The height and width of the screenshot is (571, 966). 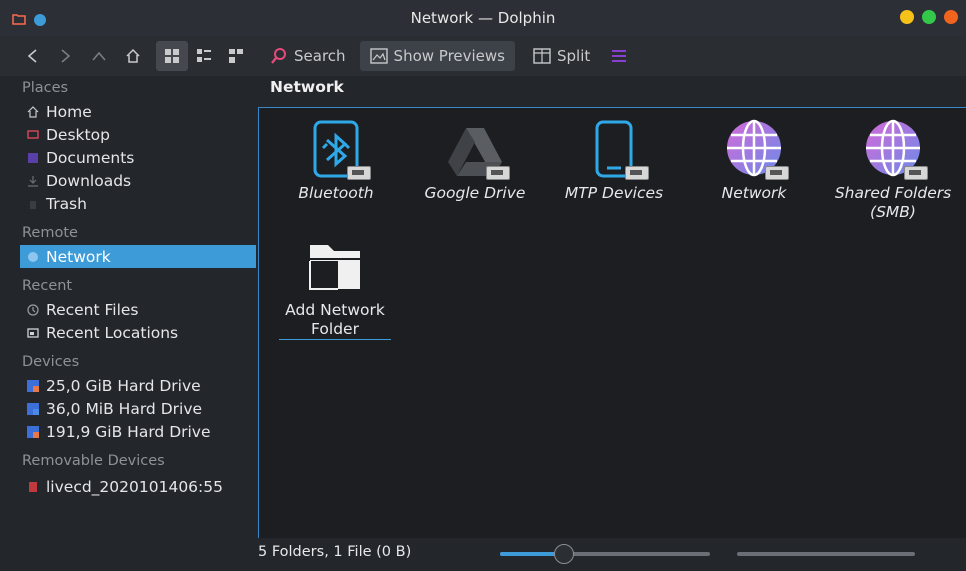 I want to click on sidebar-item-desktop: Desktop, so click(x=132, y=134).